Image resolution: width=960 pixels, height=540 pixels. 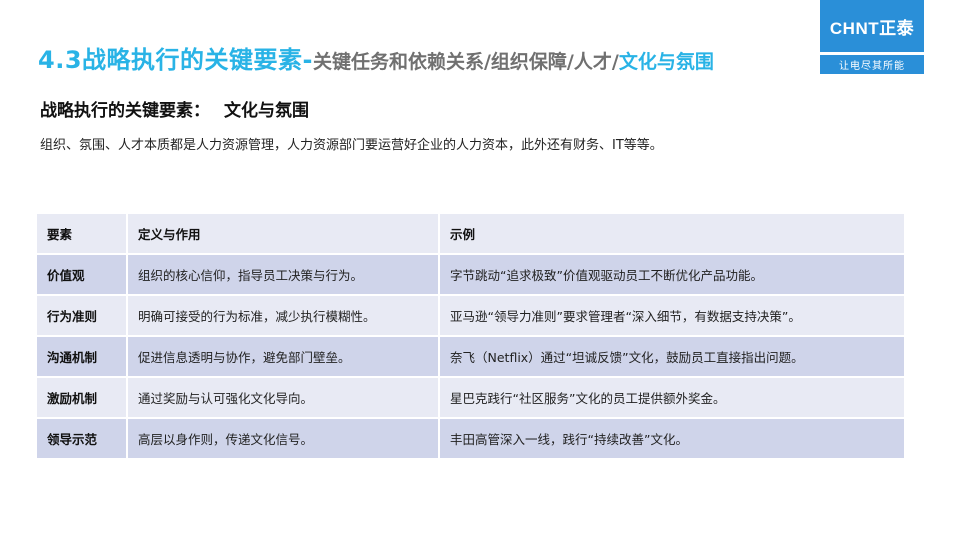 What do you see at coordinates (672, 439) in the screenshot?
I see `row-example: 丰田高管深入一线，践行“持续改善”文化。` at bounding box center [672, 439].